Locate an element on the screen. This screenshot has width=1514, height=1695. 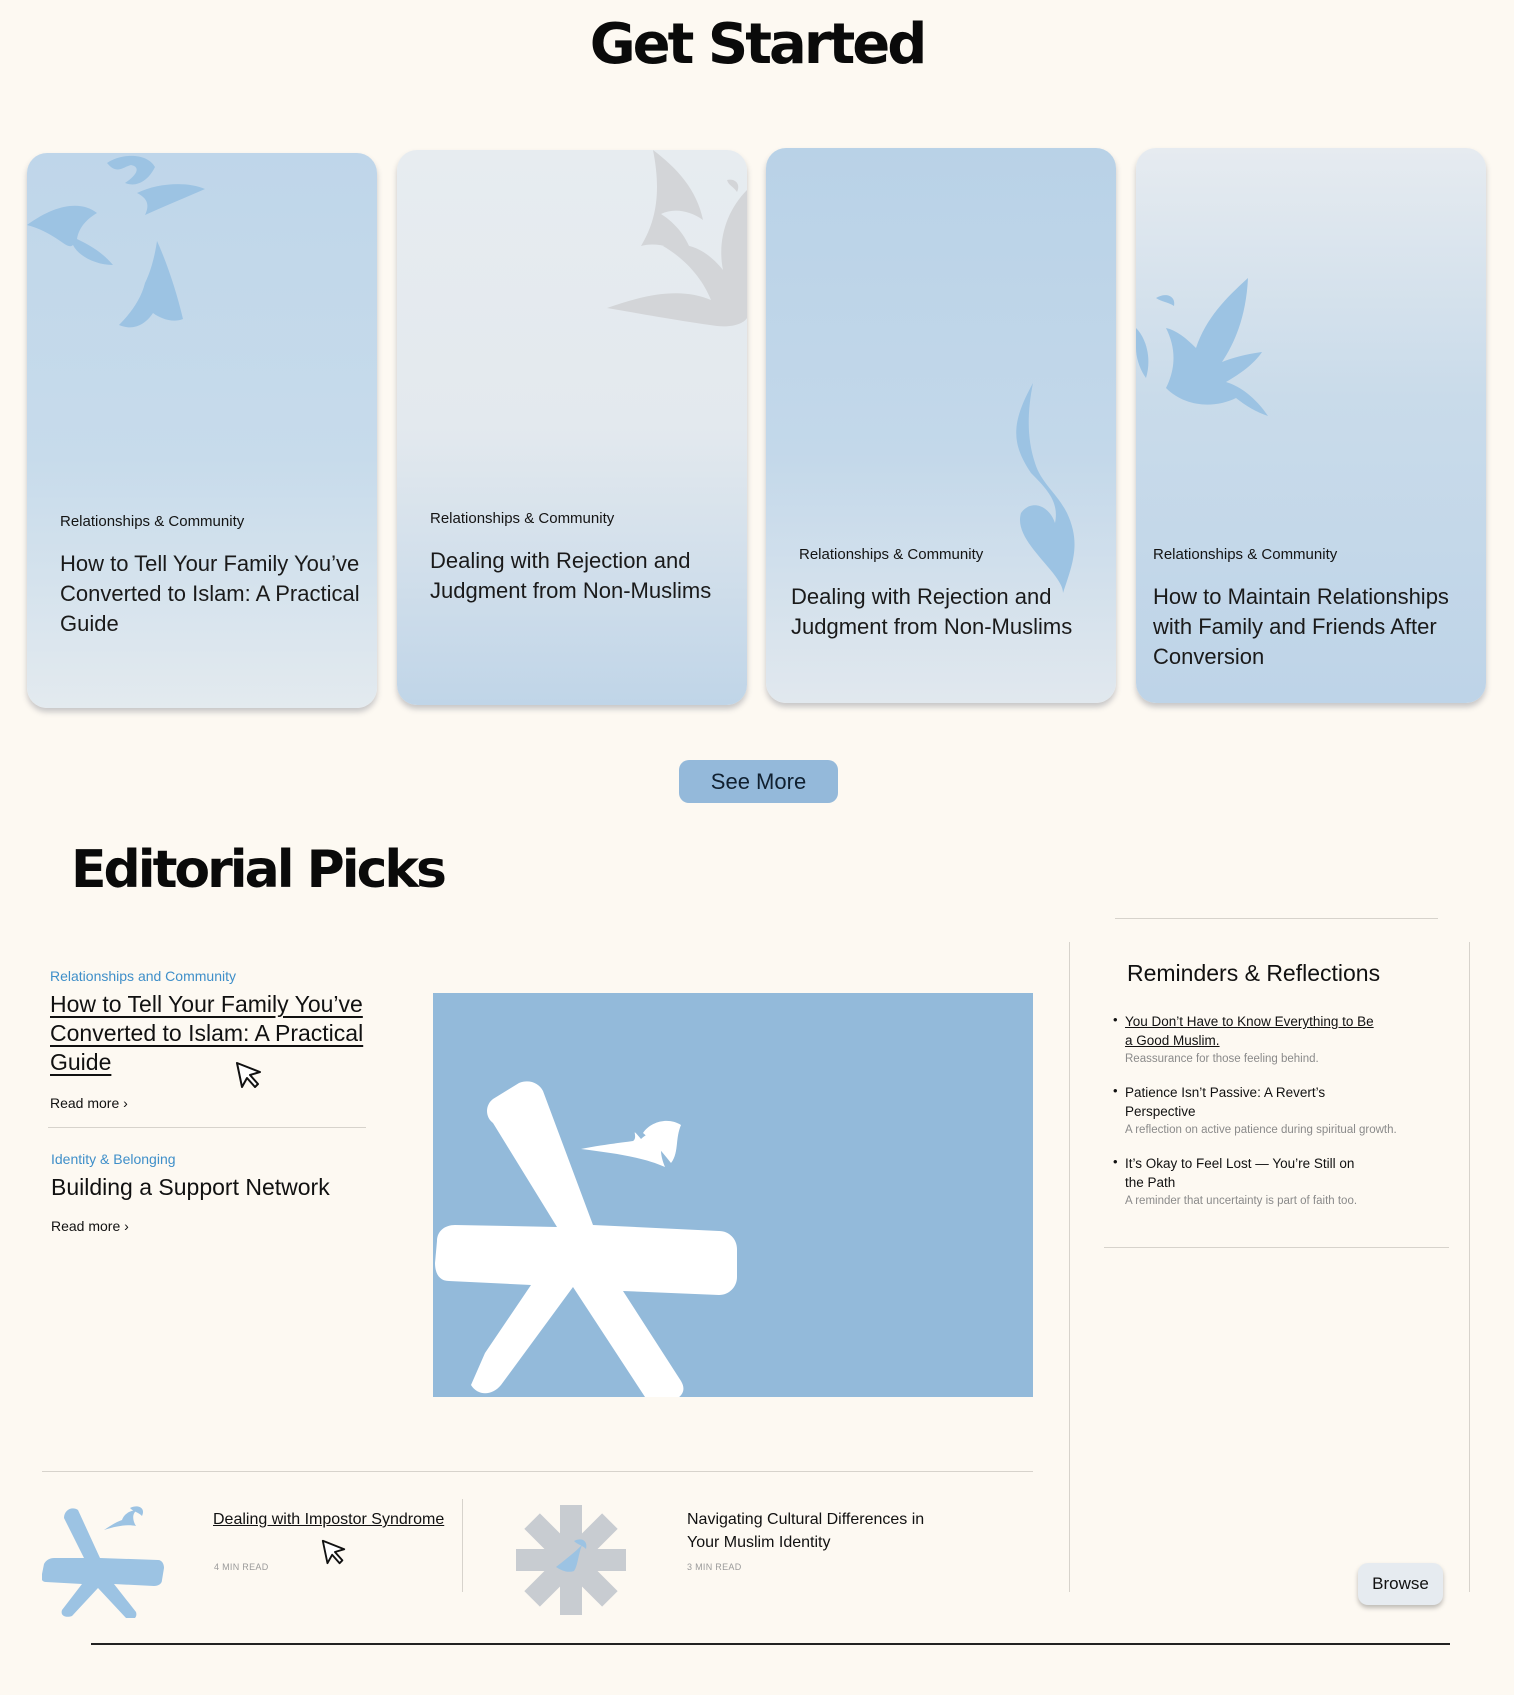
asterisk-calligraphy-icon is located at coordinates (586, 1239).